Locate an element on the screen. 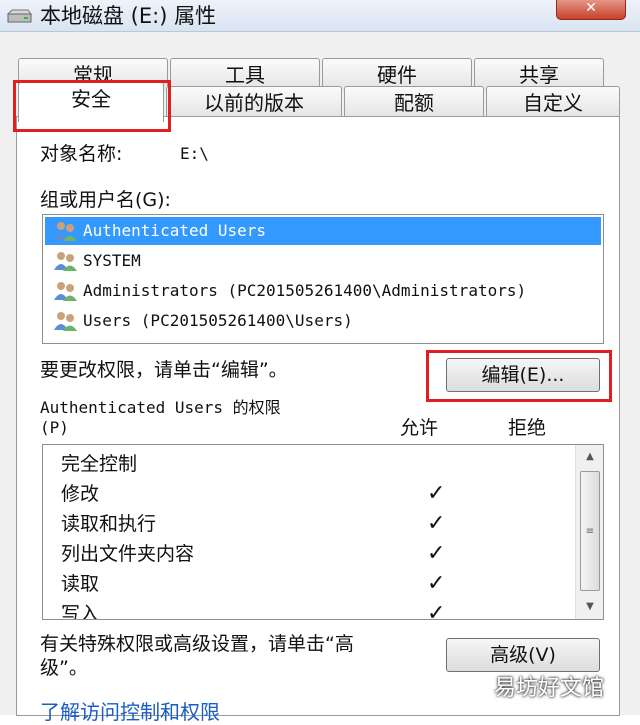 This screenshot has height=725, width=640. tab-customize: 自定义 is located at coordinates (553, 102).